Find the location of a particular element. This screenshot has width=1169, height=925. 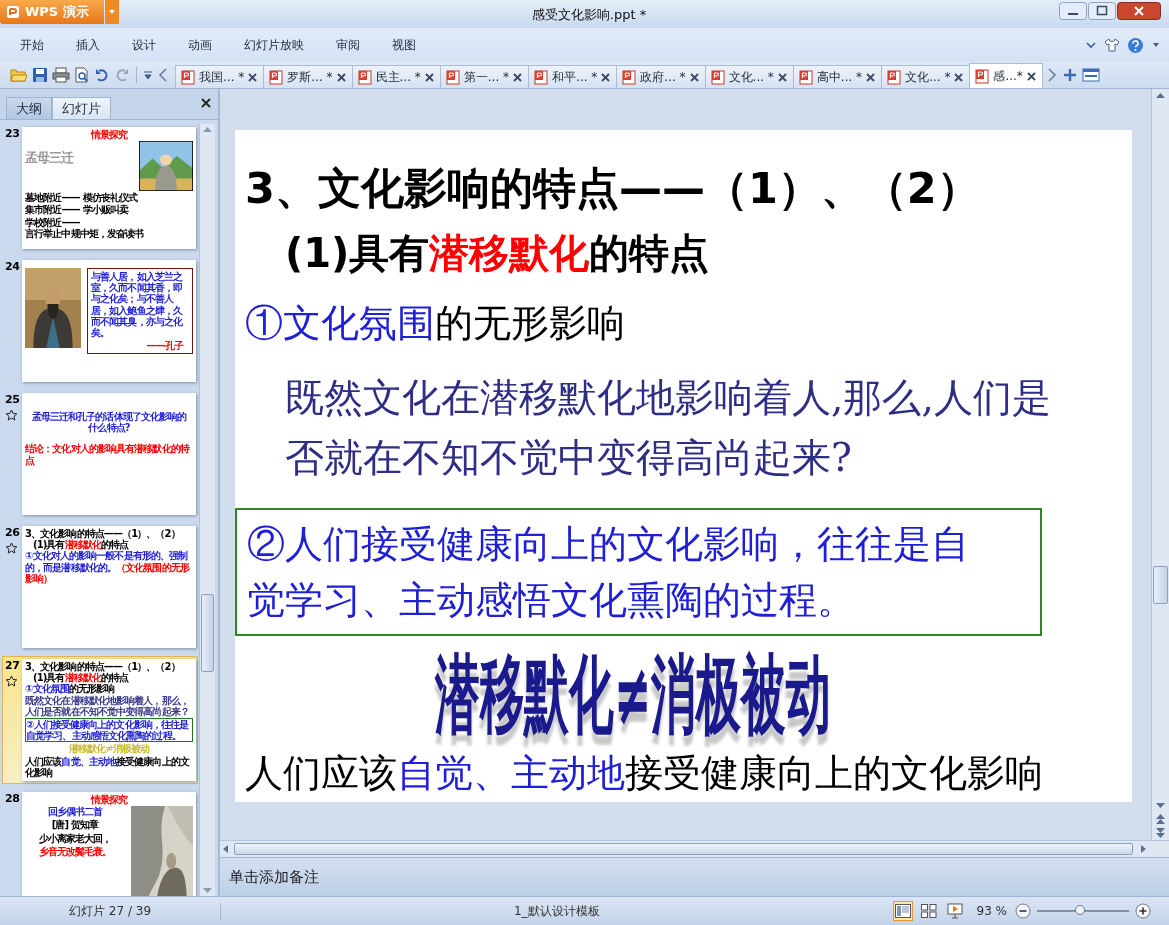

slide-text: 集市附近—— 学小贩叫卖 is located at coordinates (77, 210).